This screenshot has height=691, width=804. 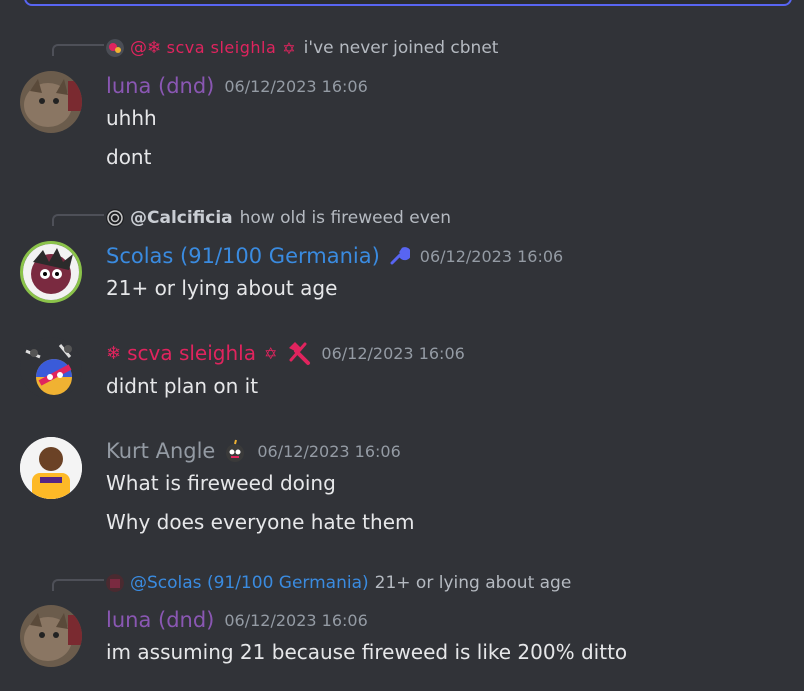 I want to click on message-text: didnt plan on it, so click(x=182, y=386).